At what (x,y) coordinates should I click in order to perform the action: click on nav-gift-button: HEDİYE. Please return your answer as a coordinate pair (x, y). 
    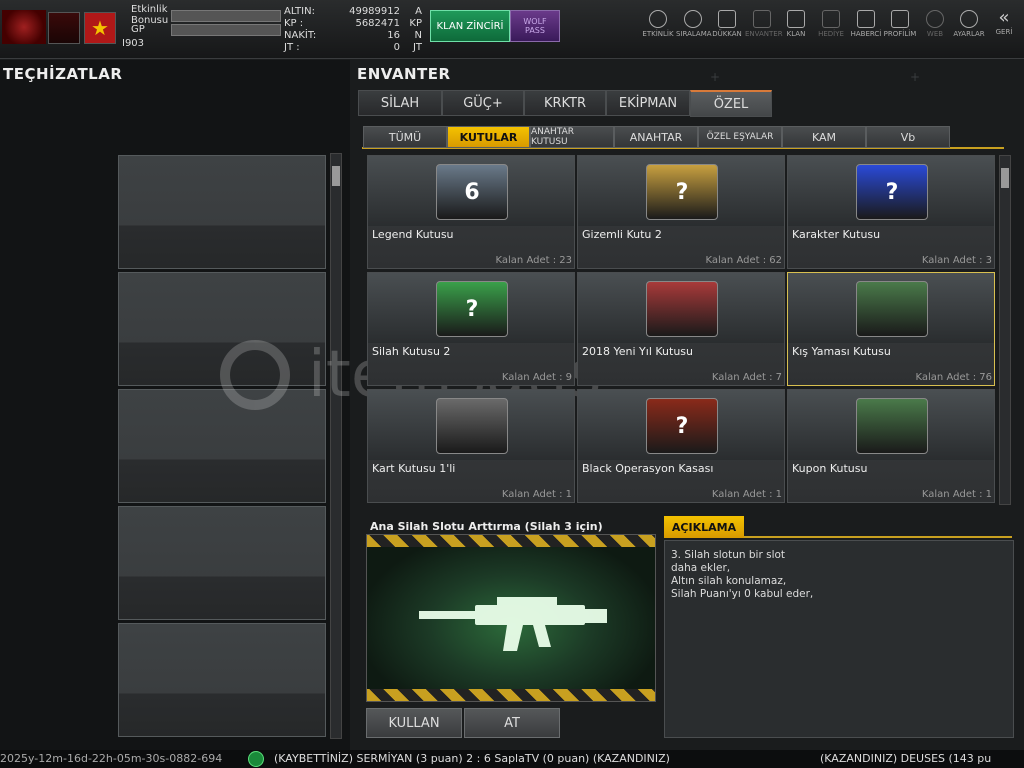
    Looking at the image, I should click on (831, 24).